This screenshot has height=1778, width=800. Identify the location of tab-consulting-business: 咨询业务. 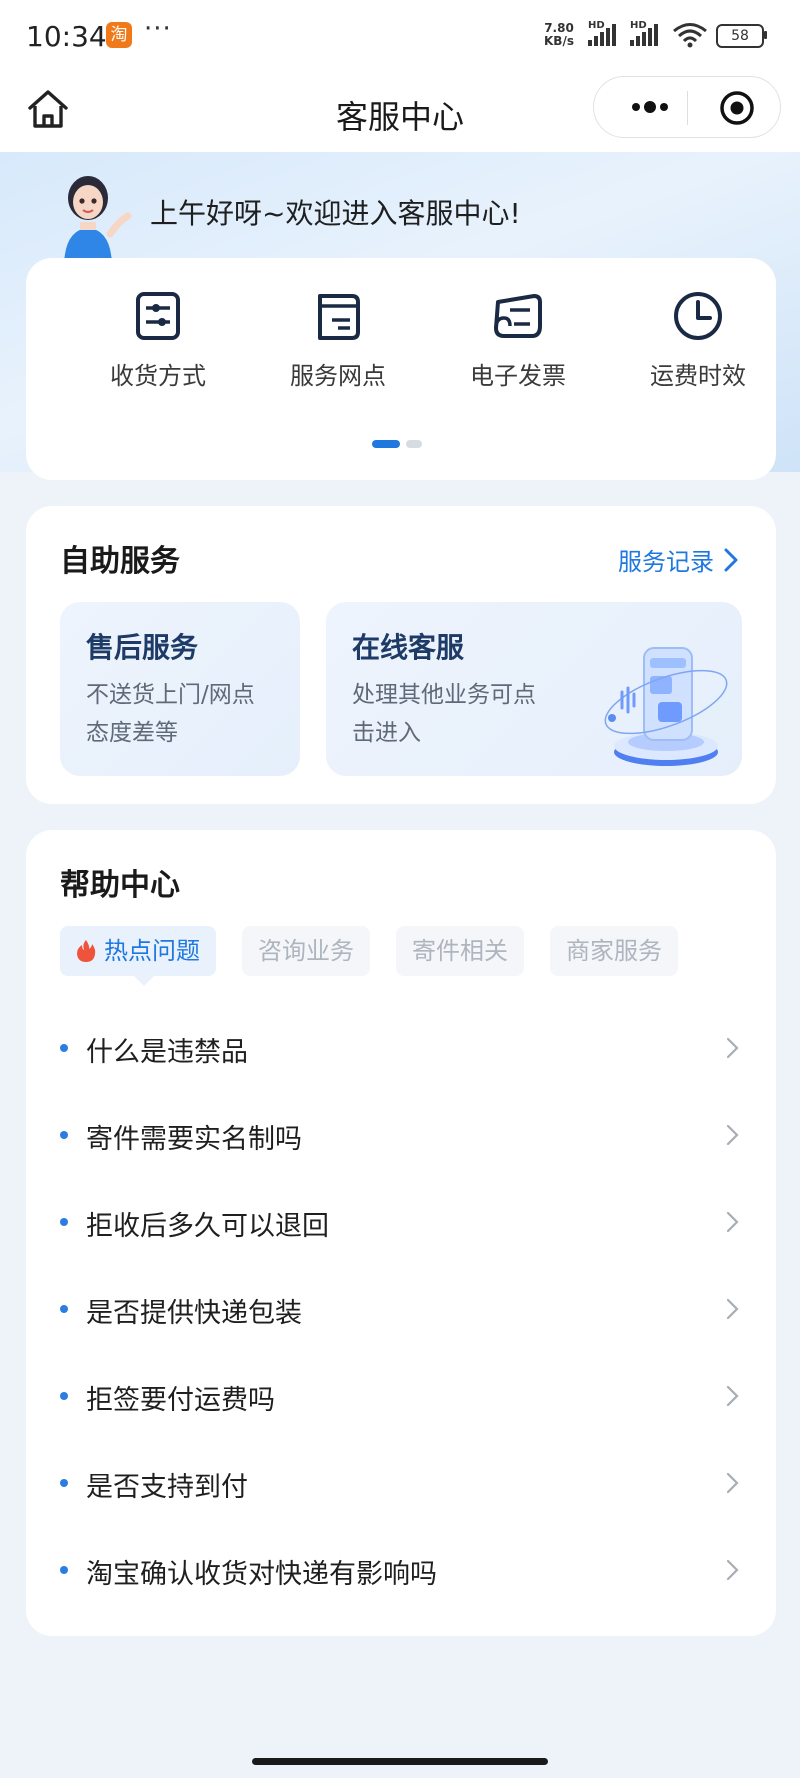
(306, 951).